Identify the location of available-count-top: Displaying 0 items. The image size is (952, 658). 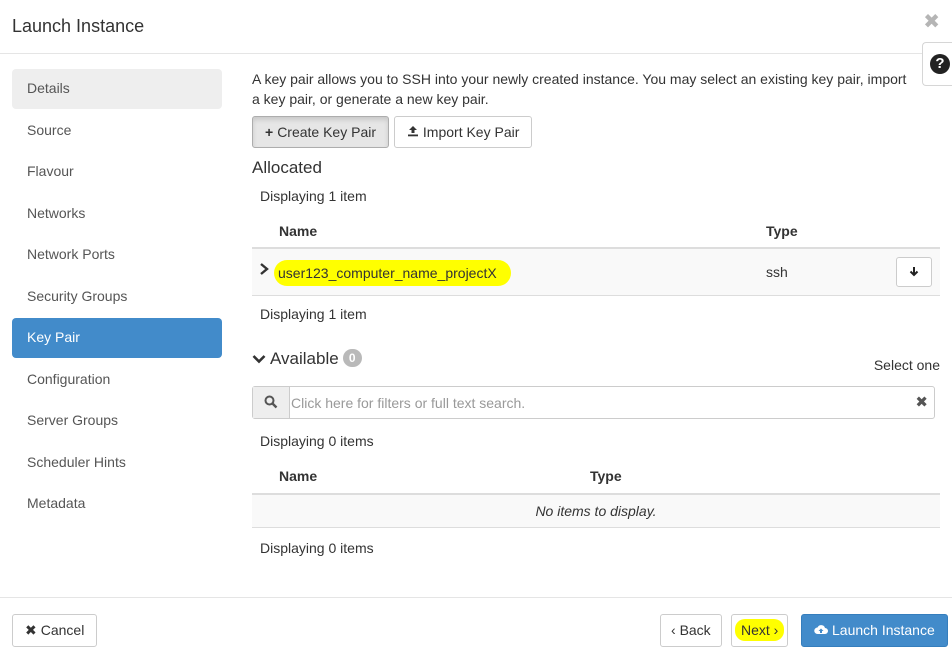
(317, 441).